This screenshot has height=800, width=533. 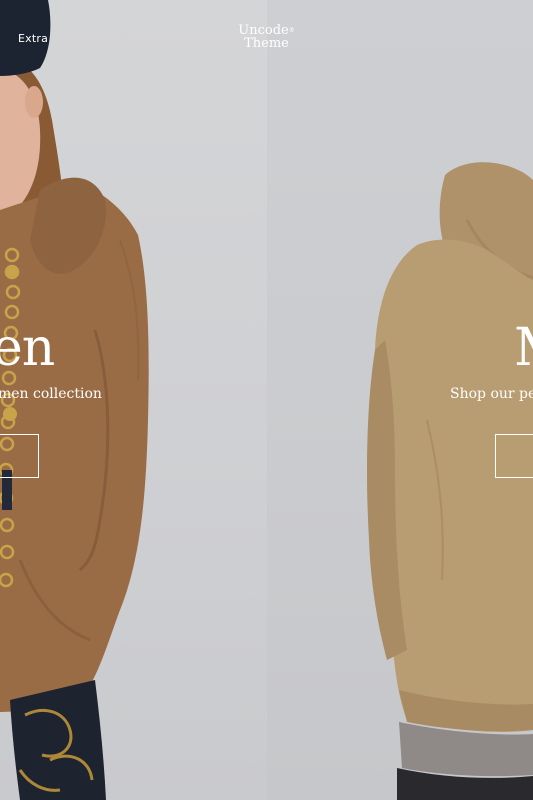 What do you see at coordinates (19, 456) in the screenshot?
I see `women-shop-button: 9` at bounding box center [19, 456].